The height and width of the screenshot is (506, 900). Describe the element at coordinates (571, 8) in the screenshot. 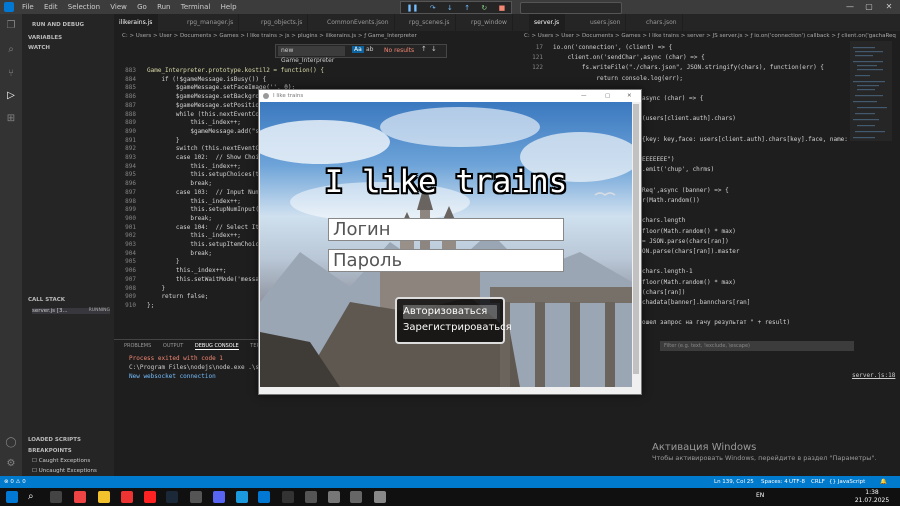

I see `command-center` at that location.